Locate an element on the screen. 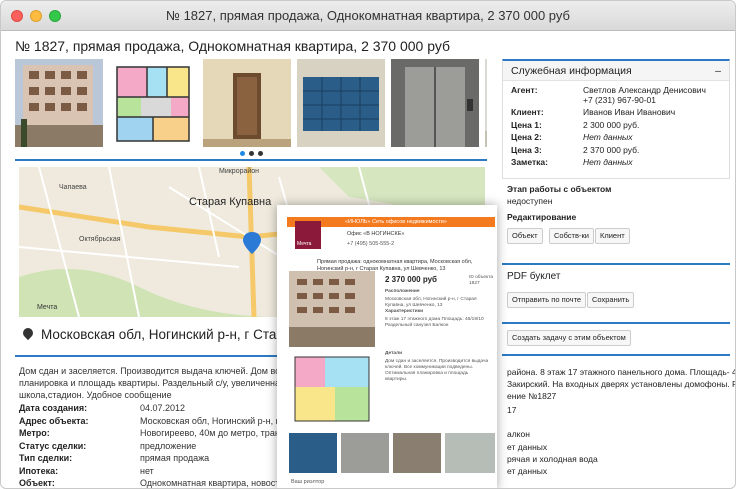 The width and height of the screenshot is (736, 489). office-name: Офис «В НОГИНСКЕ» is located at coordinates (376, 234).